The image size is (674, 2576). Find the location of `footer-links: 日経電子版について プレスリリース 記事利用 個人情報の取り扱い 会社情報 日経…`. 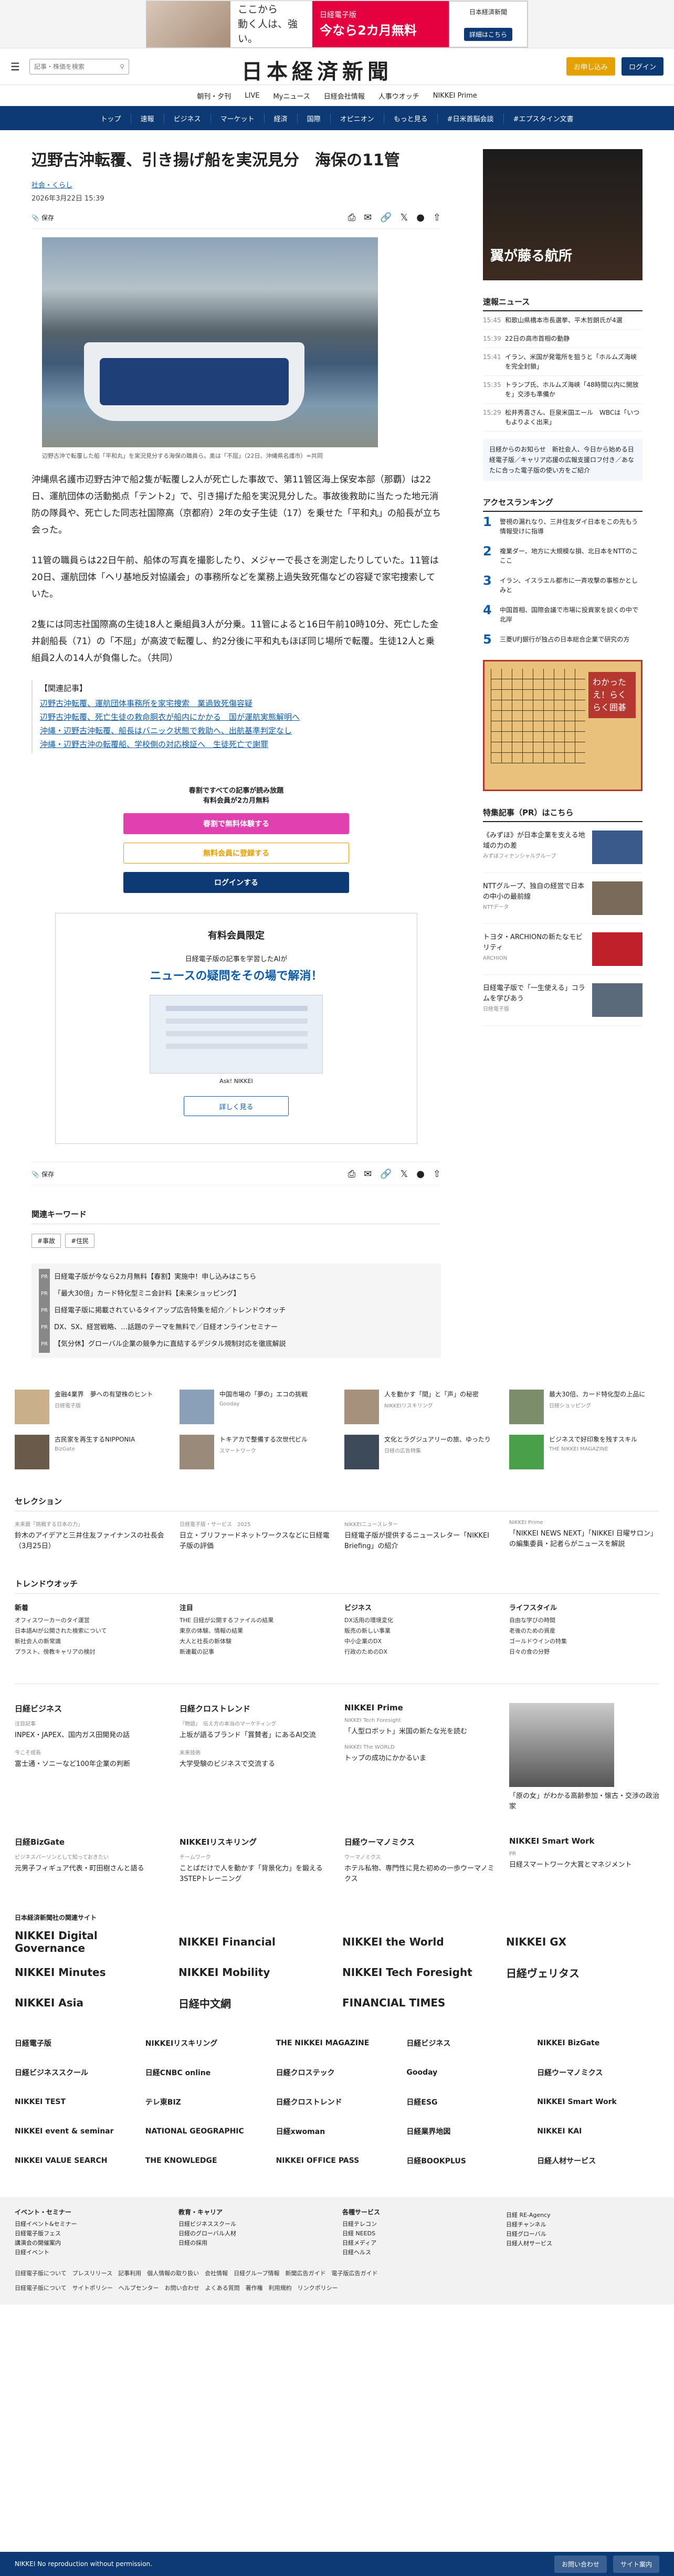

footer-links: 日経電子版について プレスリリース 記事利用 個人情報の取り扱い 会社情報 日経… is located at coordinates (337, 2273).